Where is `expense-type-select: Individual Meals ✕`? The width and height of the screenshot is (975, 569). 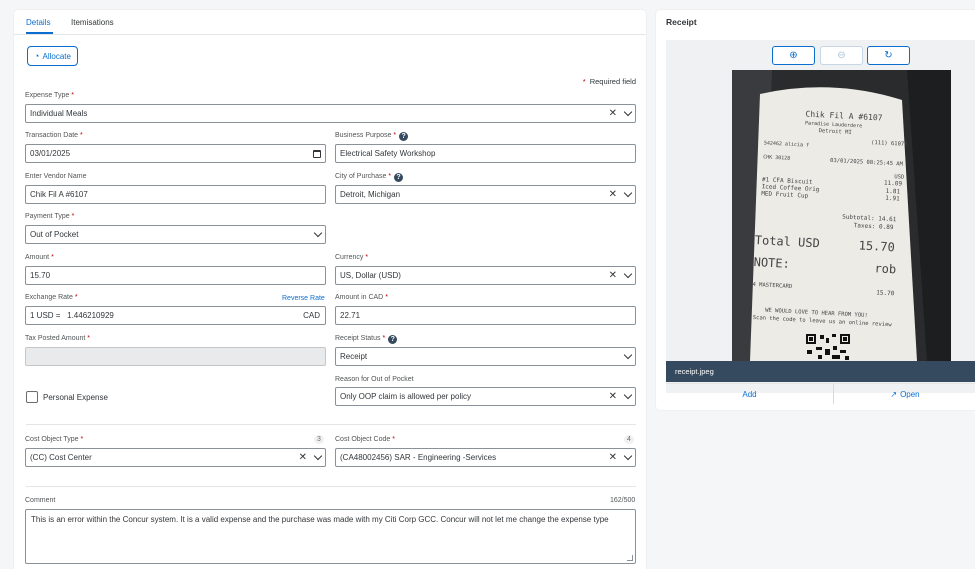
expense-type-select: Individual Meals ✕ is located at coordinates (330, 113).